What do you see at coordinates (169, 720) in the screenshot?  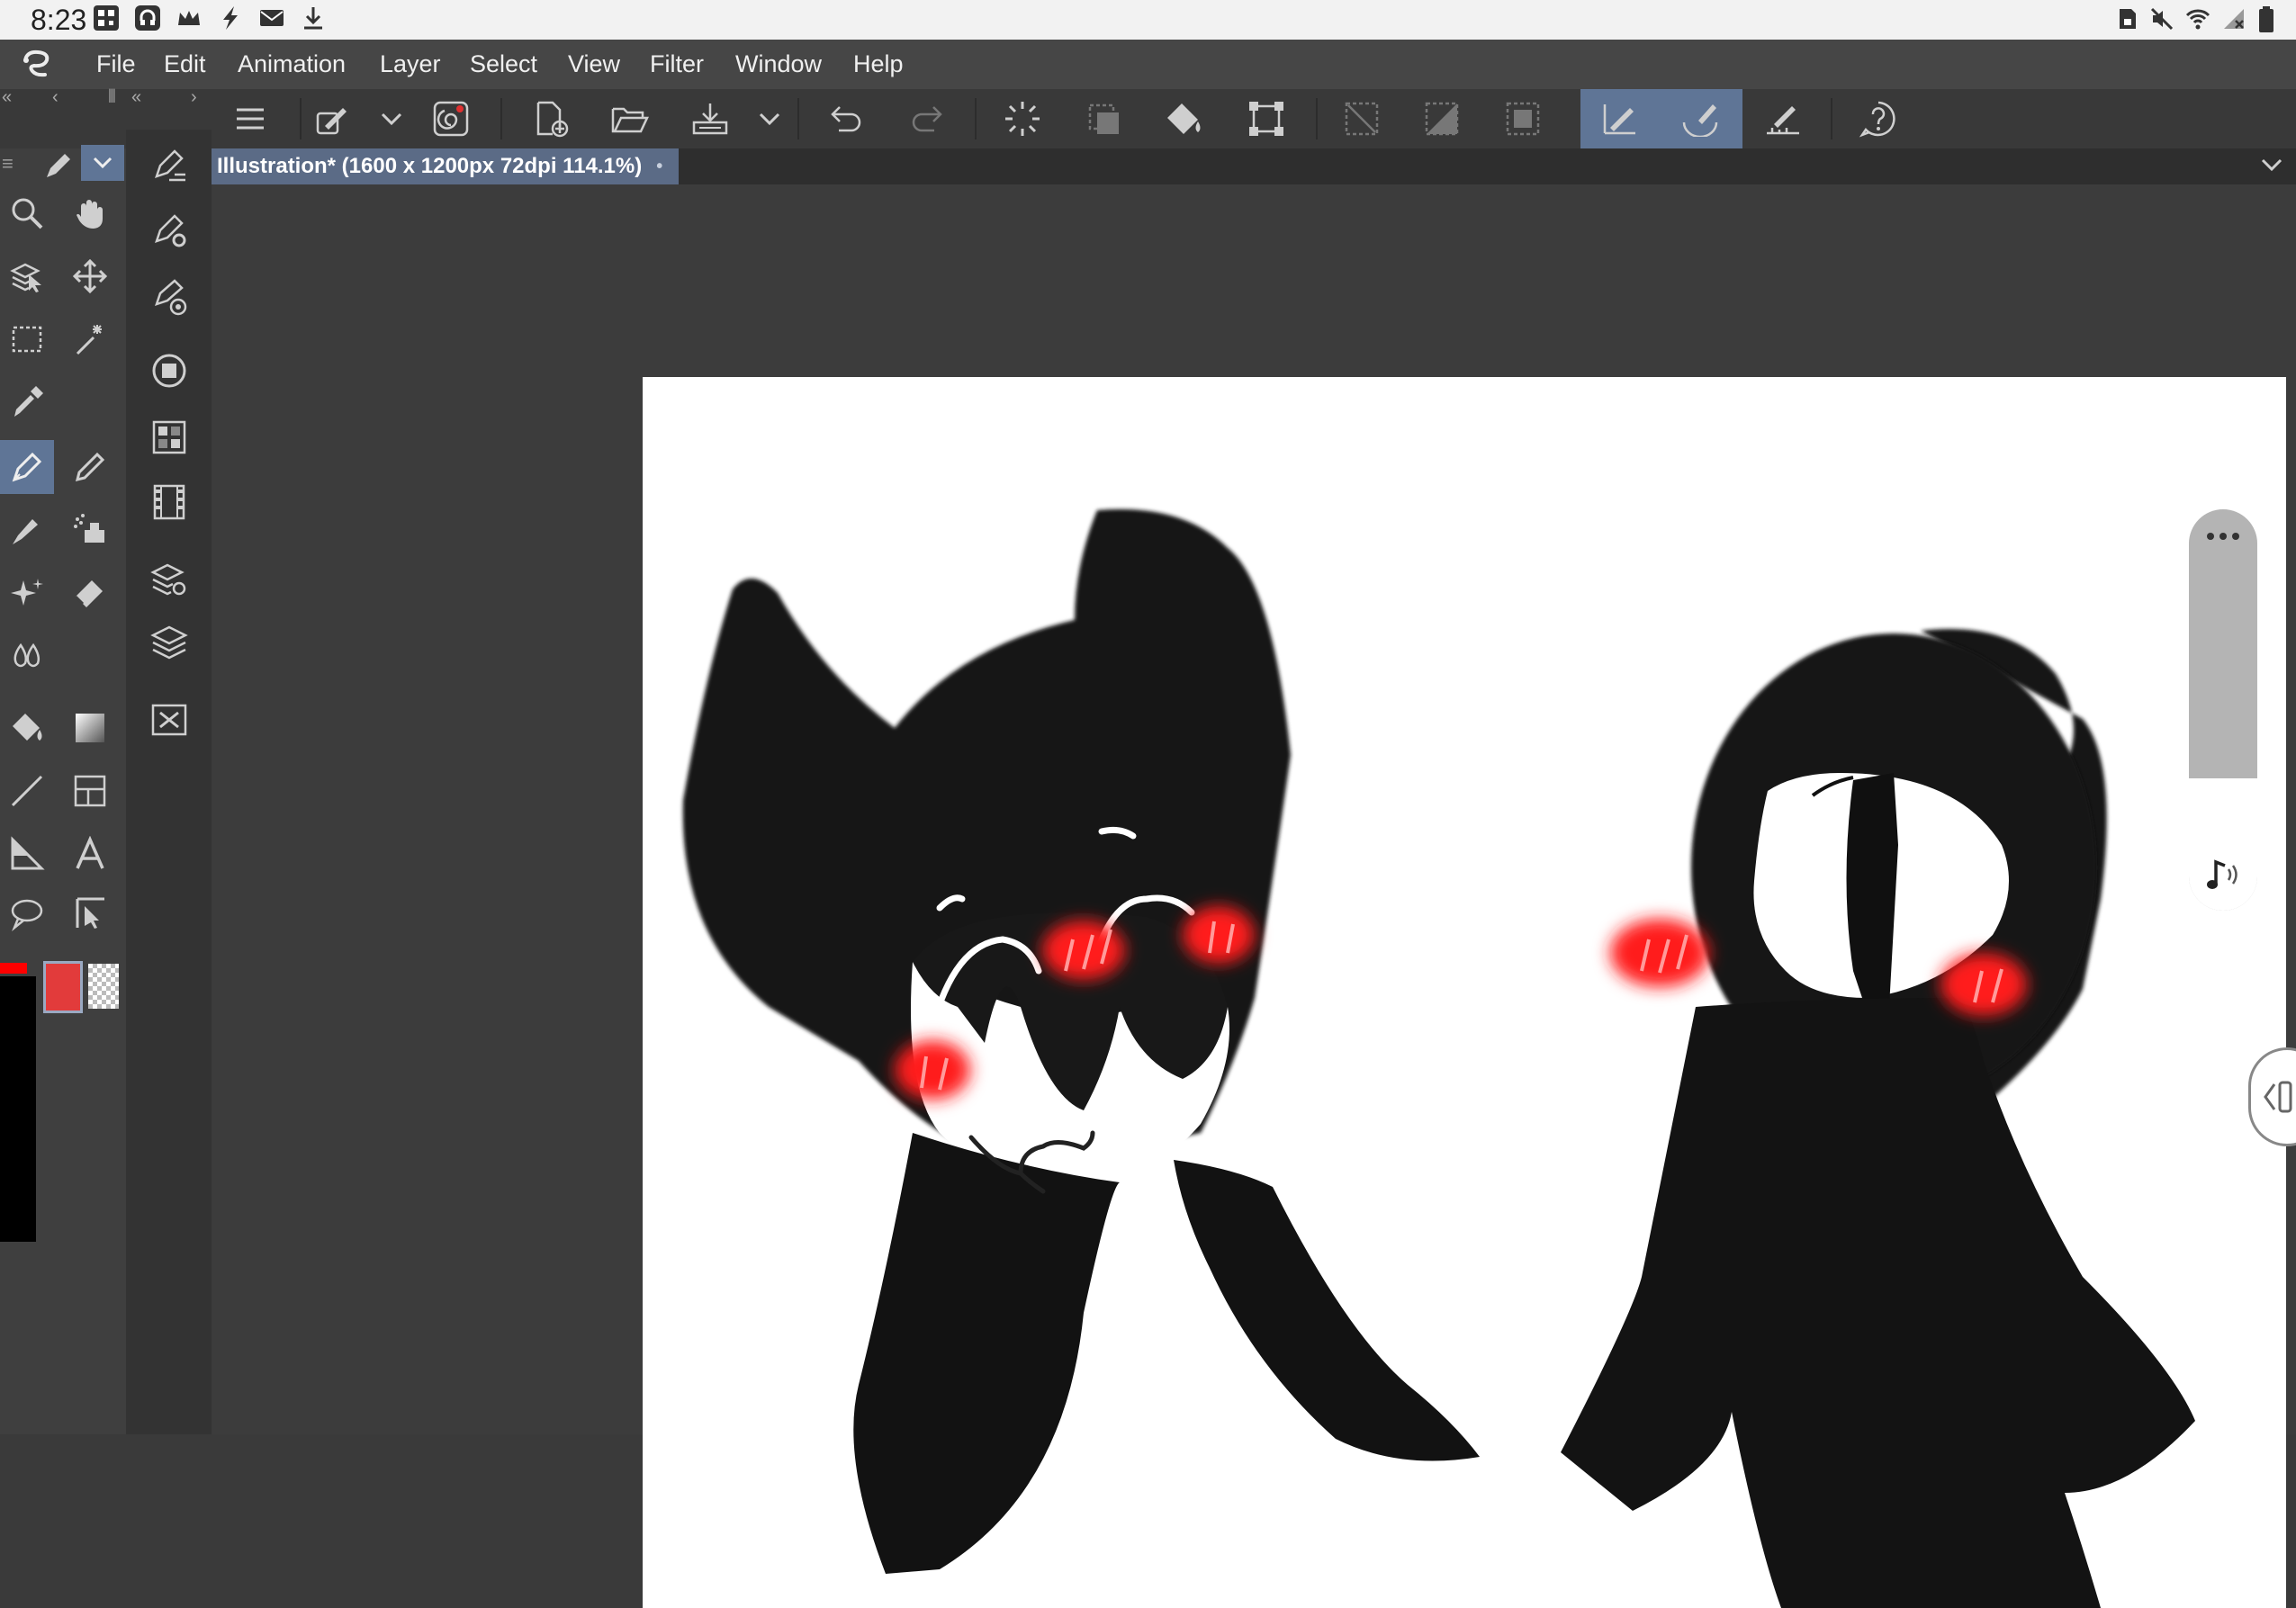 I see `navigator-icon` at bounding box center [169, 720].